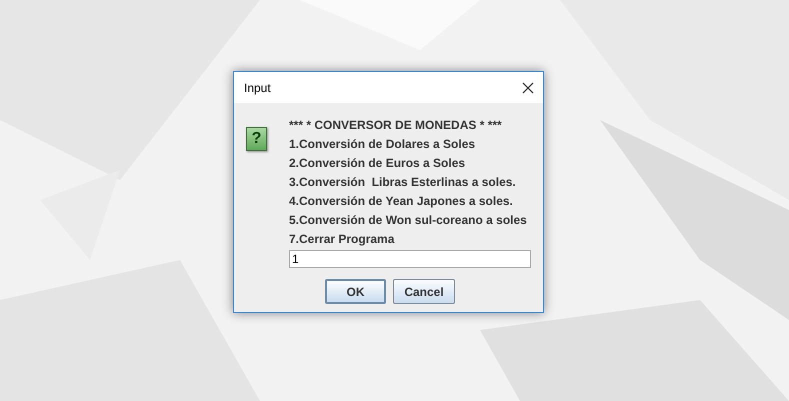  I want to click on message-line: 2.Conversión de Euros a Soles, so click(377, 163).